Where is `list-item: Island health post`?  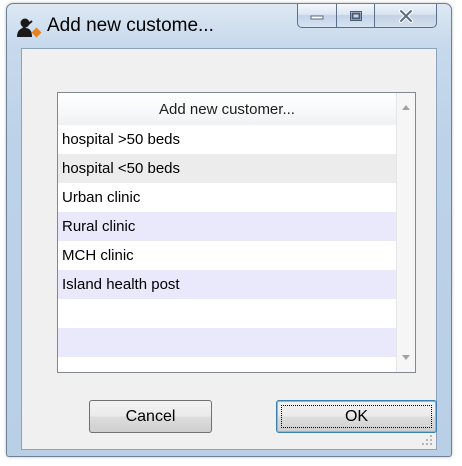
list-item: Island health post is located at coordinates (227, 284).